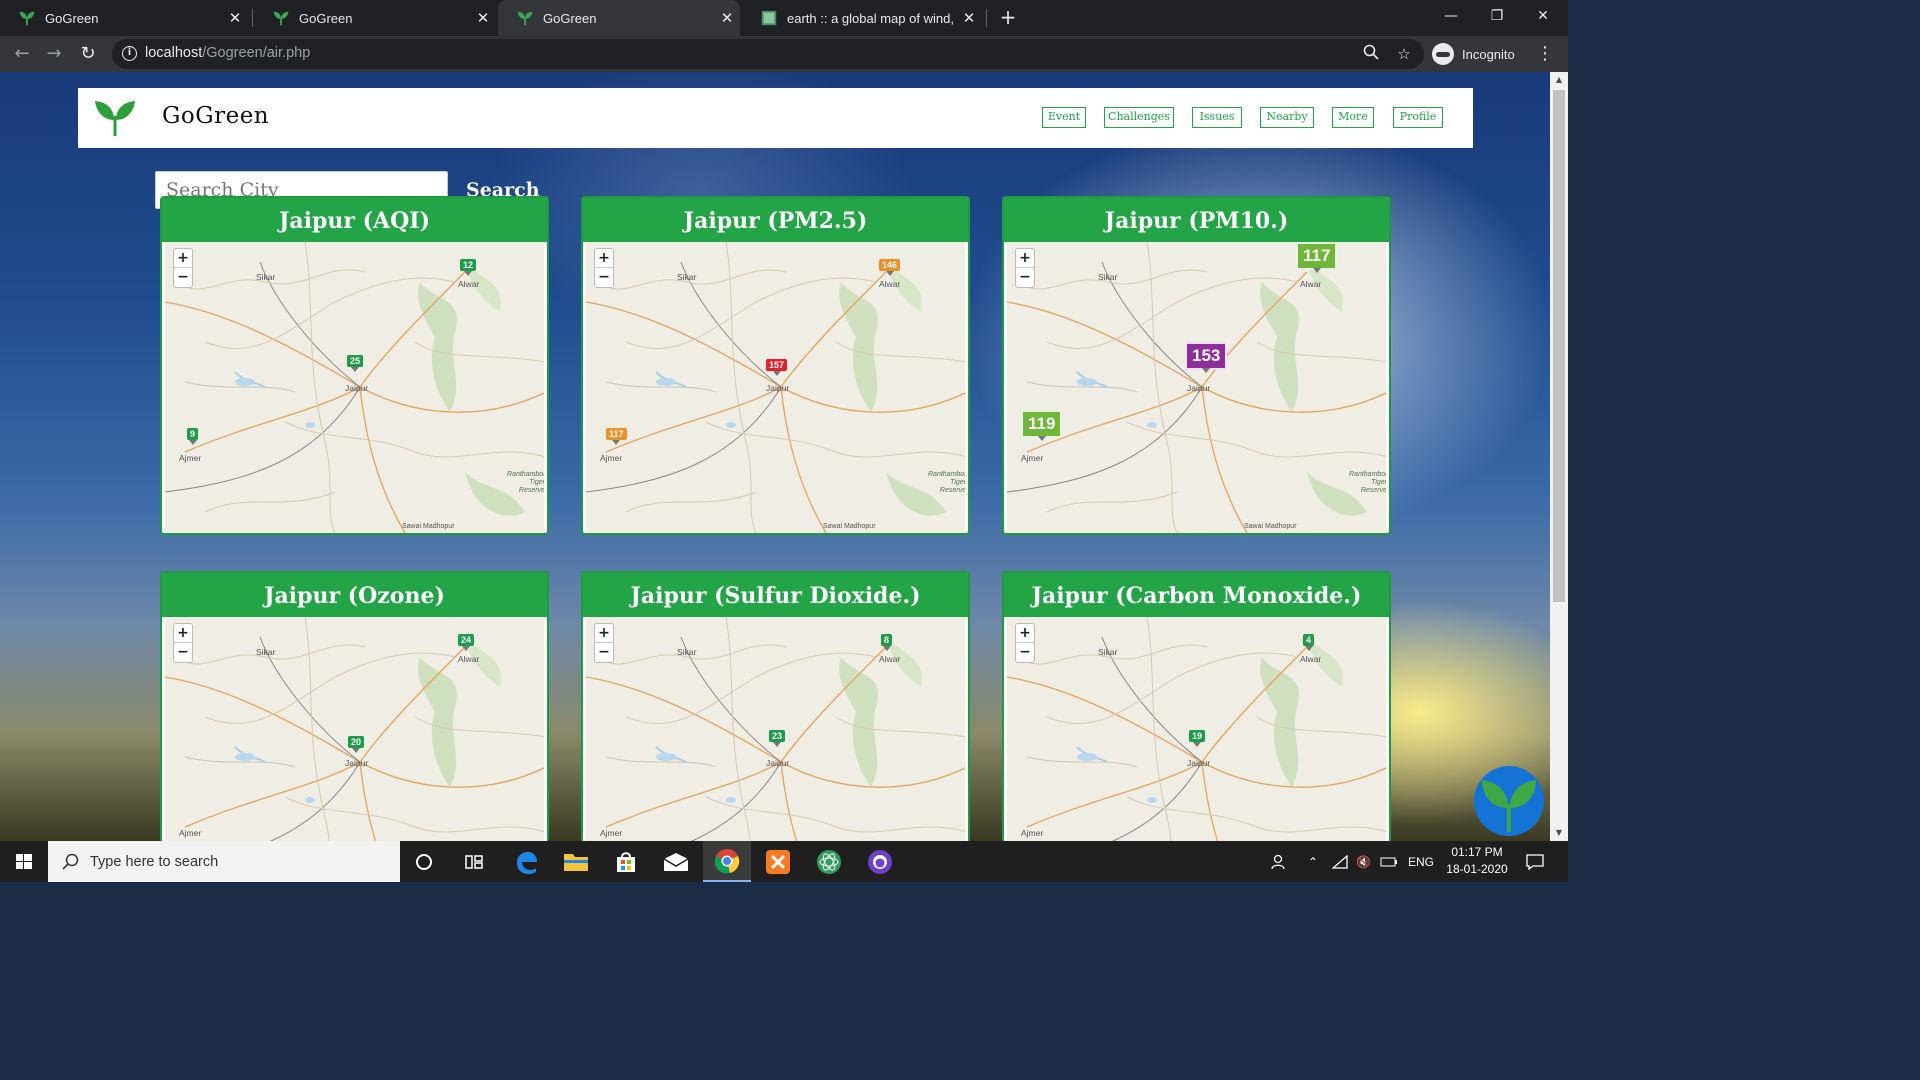 This screenshot has width=1920, height=1080. Describe the element at coordinates (1559, 80) in the screenshot. I see `scroll-up-arrow-icon: ▲` at that location.